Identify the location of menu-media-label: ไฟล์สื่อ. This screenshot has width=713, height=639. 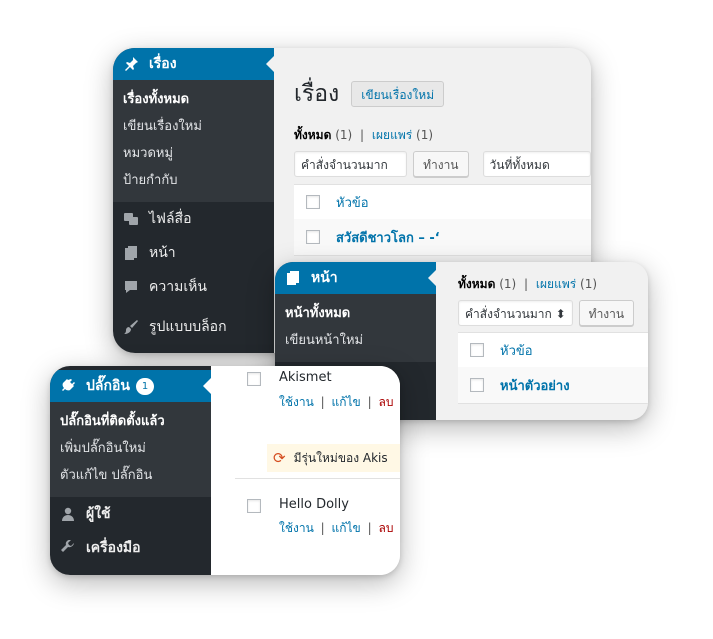
(170, 219).